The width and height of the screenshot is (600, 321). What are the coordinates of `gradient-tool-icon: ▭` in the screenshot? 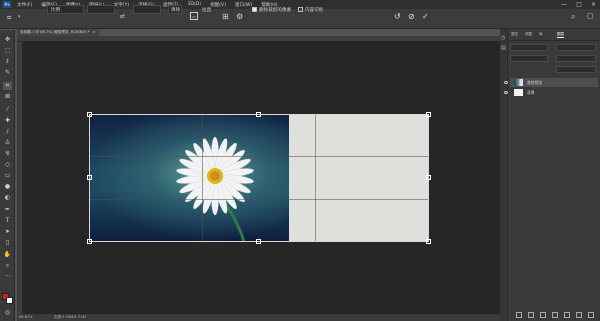 It's located at (7, 176).